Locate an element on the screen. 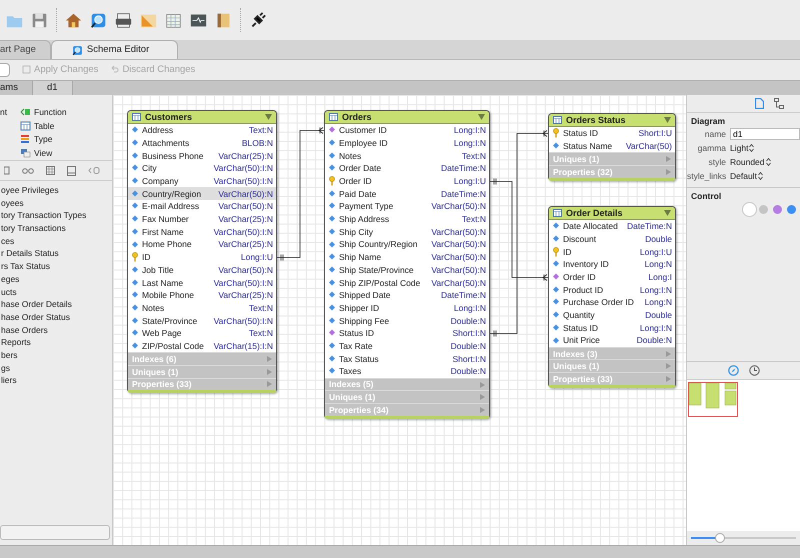 Image resolution: width=800 pixels, height=558 pixels. tab: art Page is located at coordinates (25, 49).